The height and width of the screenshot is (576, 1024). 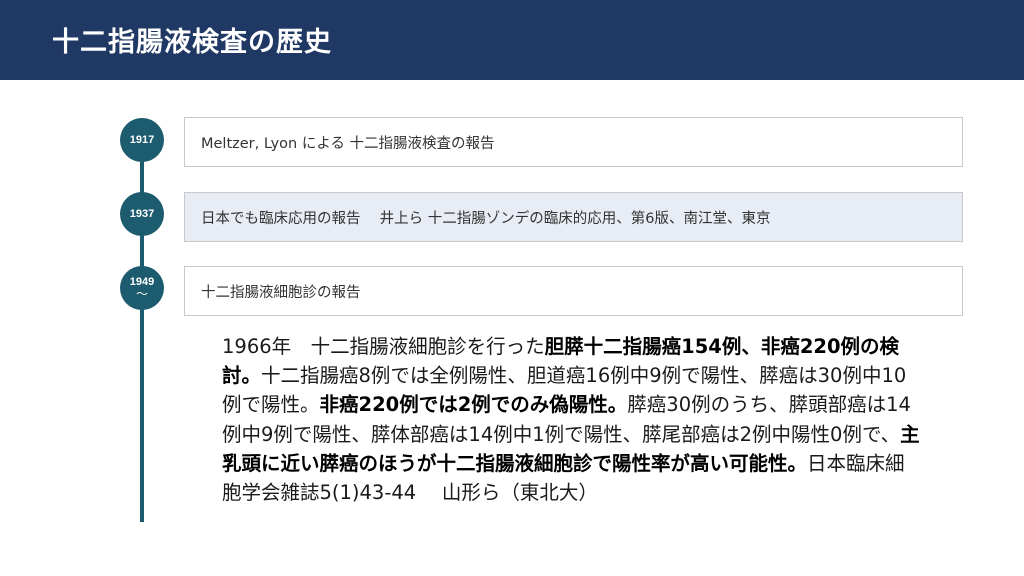 What do you see at coordinates (192, 42) in the screenshot?
I see `page-title: 十二指腸液検査の歴史` at bounding box center [192, 42].